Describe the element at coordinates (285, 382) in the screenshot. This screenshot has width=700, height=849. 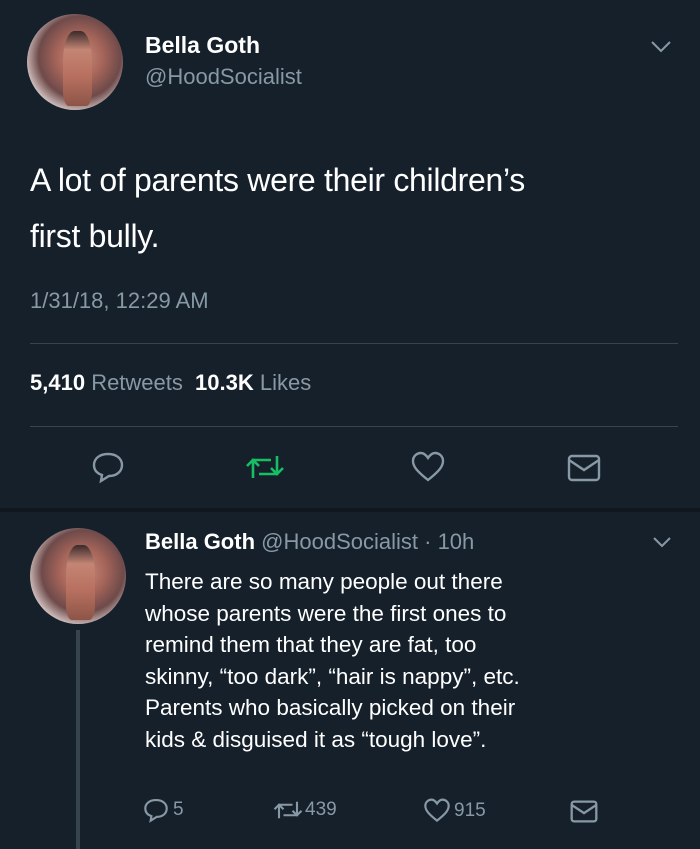
I see `likes-label: Likes` at that location.